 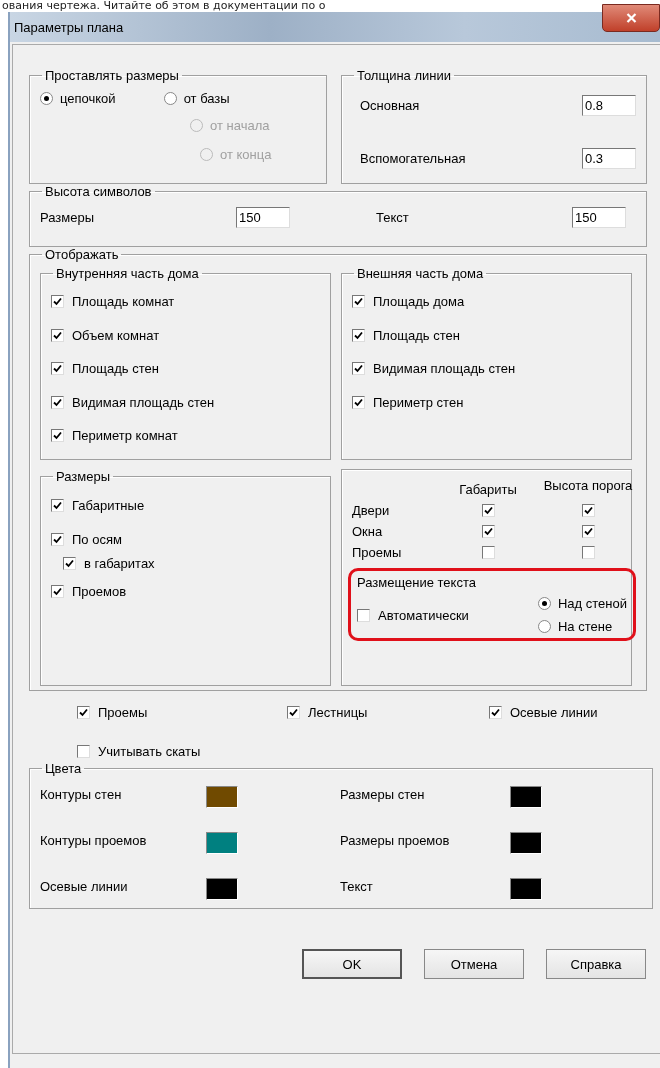 What do you see at coordinates (408, 402) in the screenshot?
I see `checkbox: Периметр стен` at bounding box center [408, 402].